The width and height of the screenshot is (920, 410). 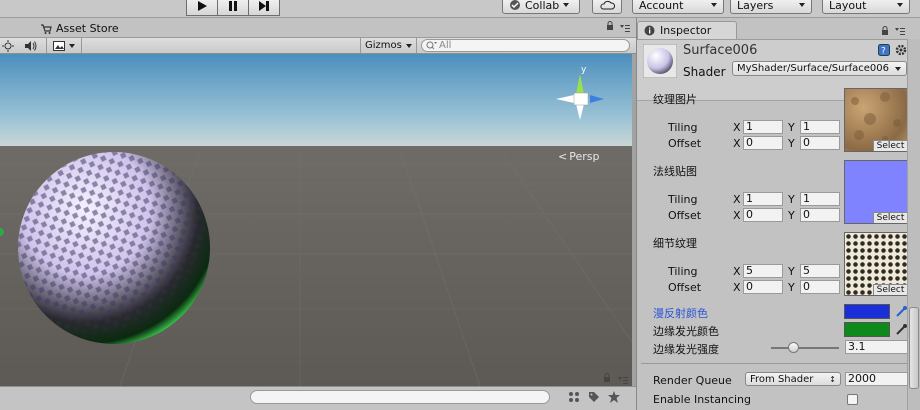 What do you see at coordinates (584, 156) in the screenshot?
I see `persp-text: Persp` at bounding box center [584, 156].